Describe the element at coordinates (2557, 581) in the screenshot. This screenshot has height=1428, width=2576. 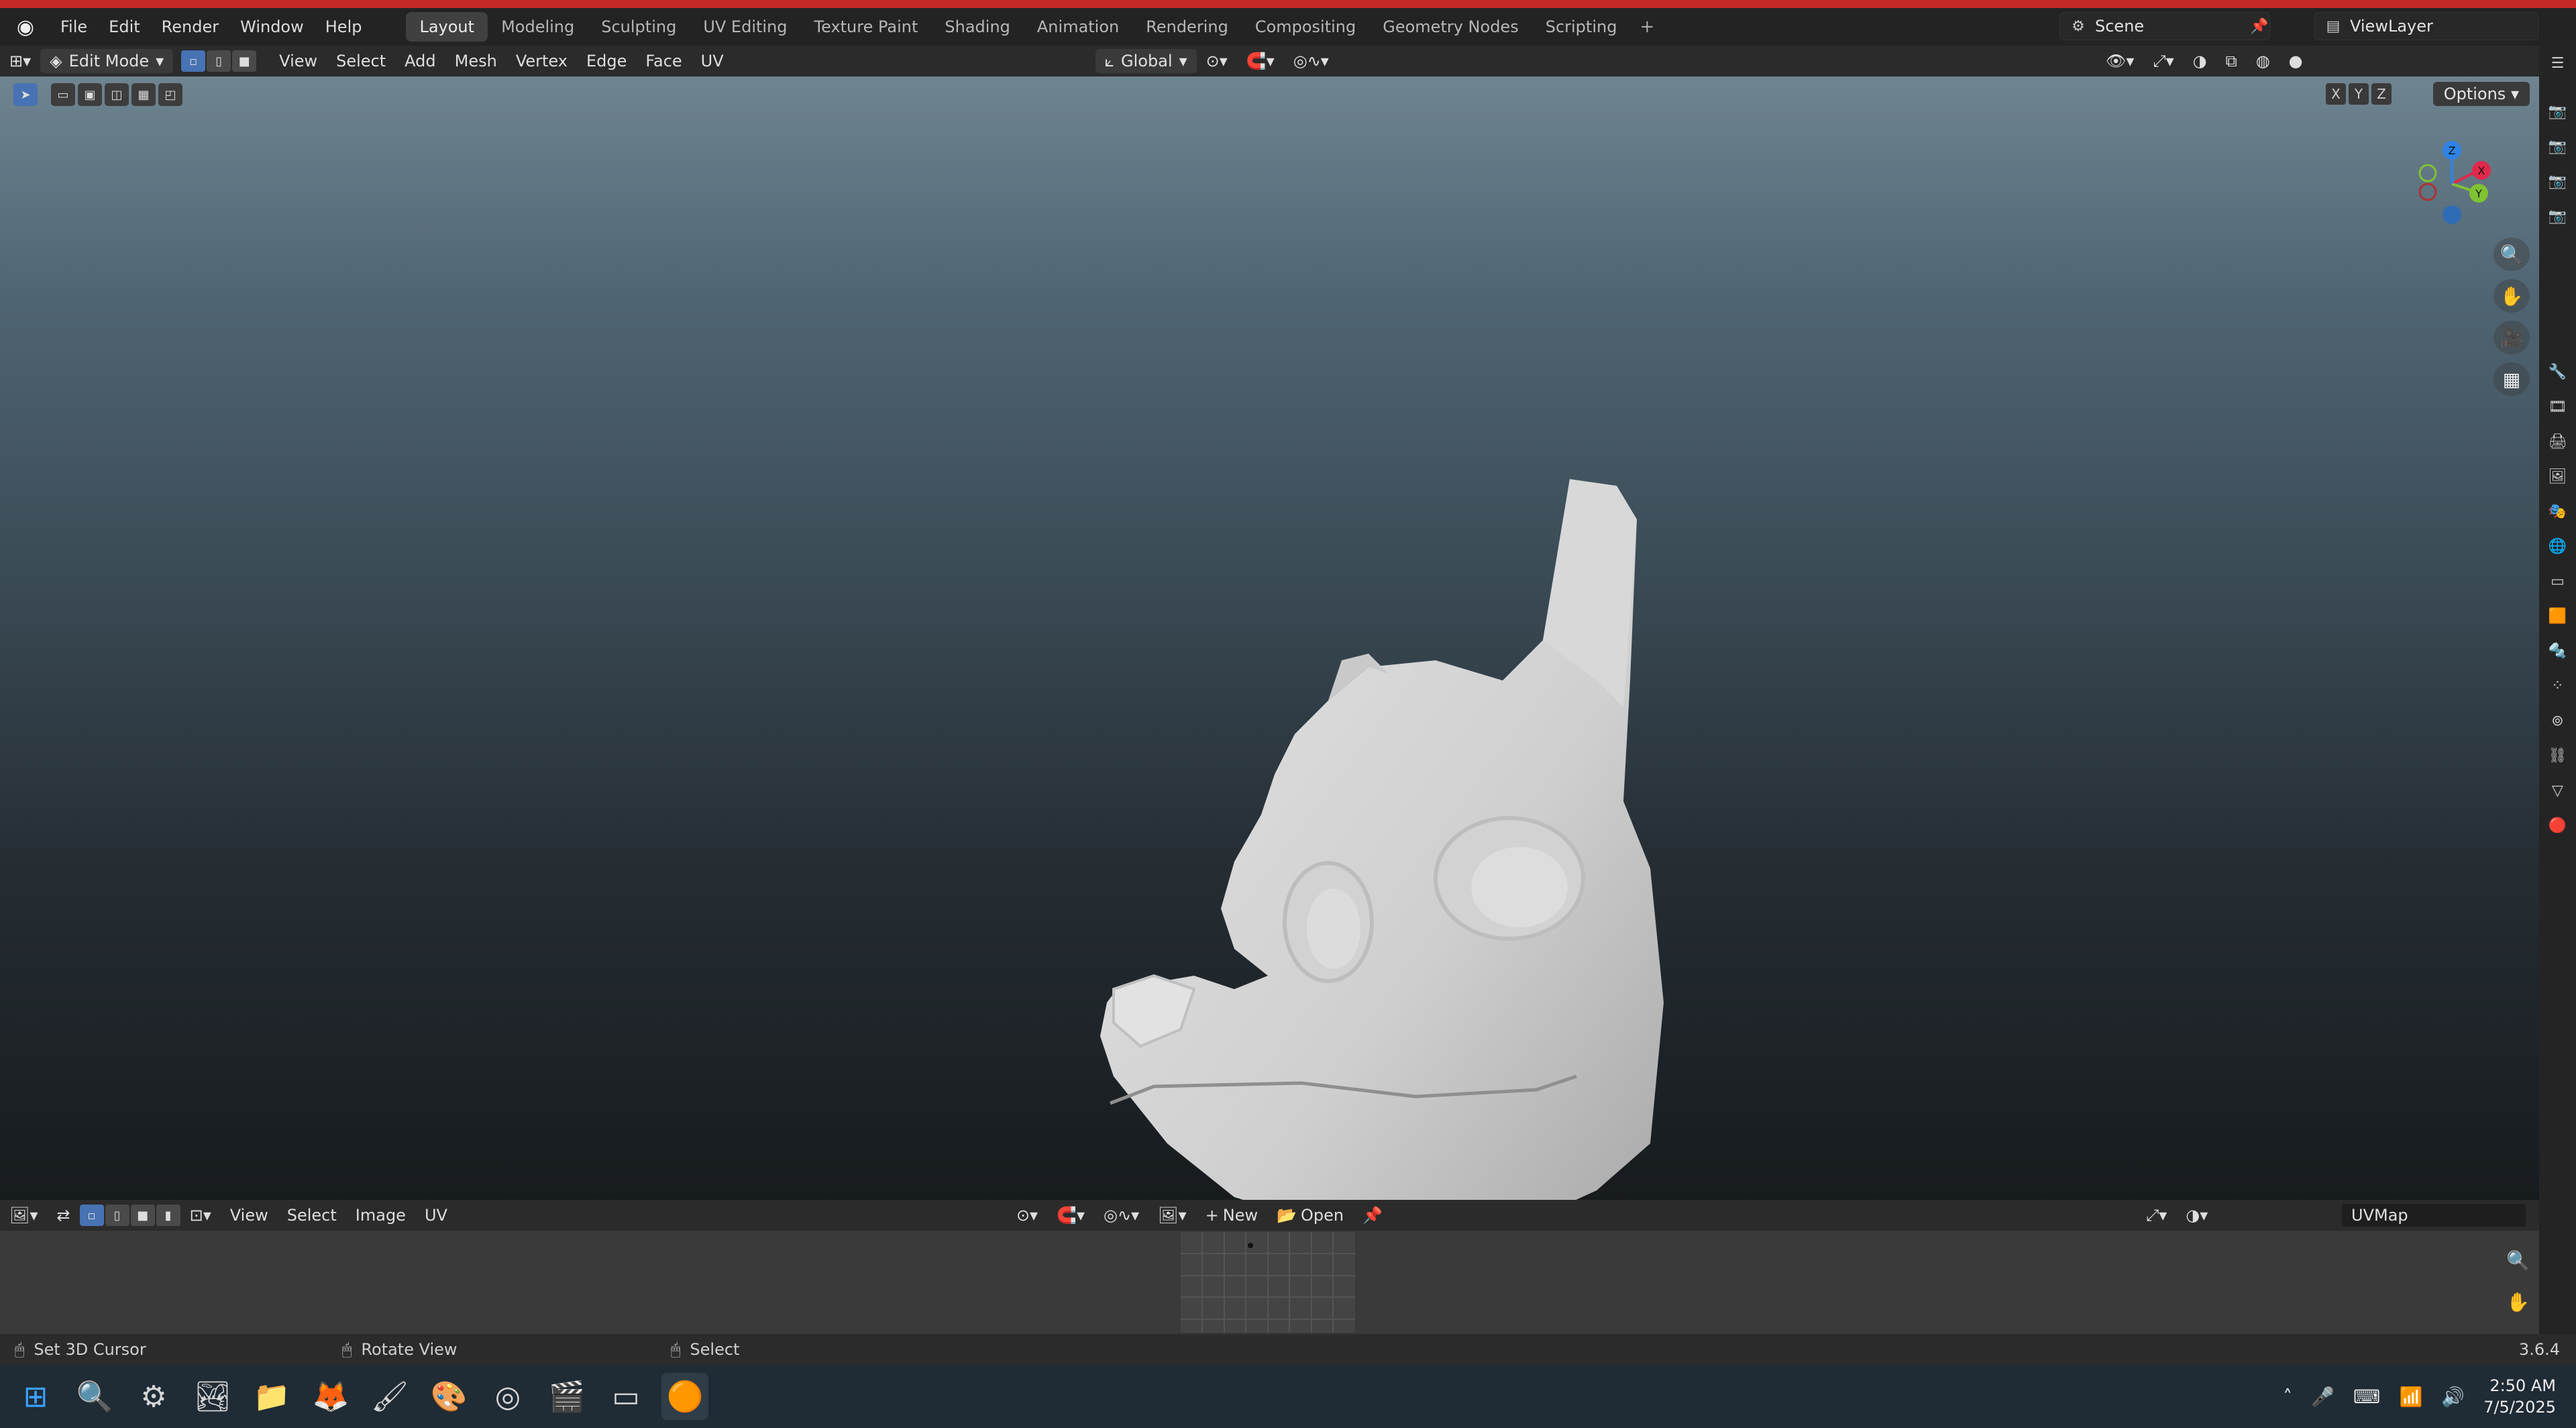
I see `collection-properties-icon: ▭` at that location.